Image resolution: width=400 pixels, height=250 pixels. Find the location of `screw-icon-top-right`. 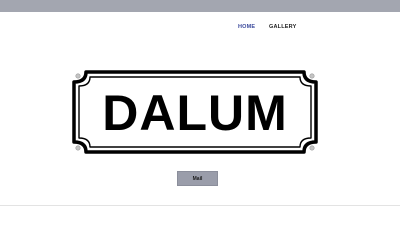

screw-icon-top-right is located at coordinates (312, 76).